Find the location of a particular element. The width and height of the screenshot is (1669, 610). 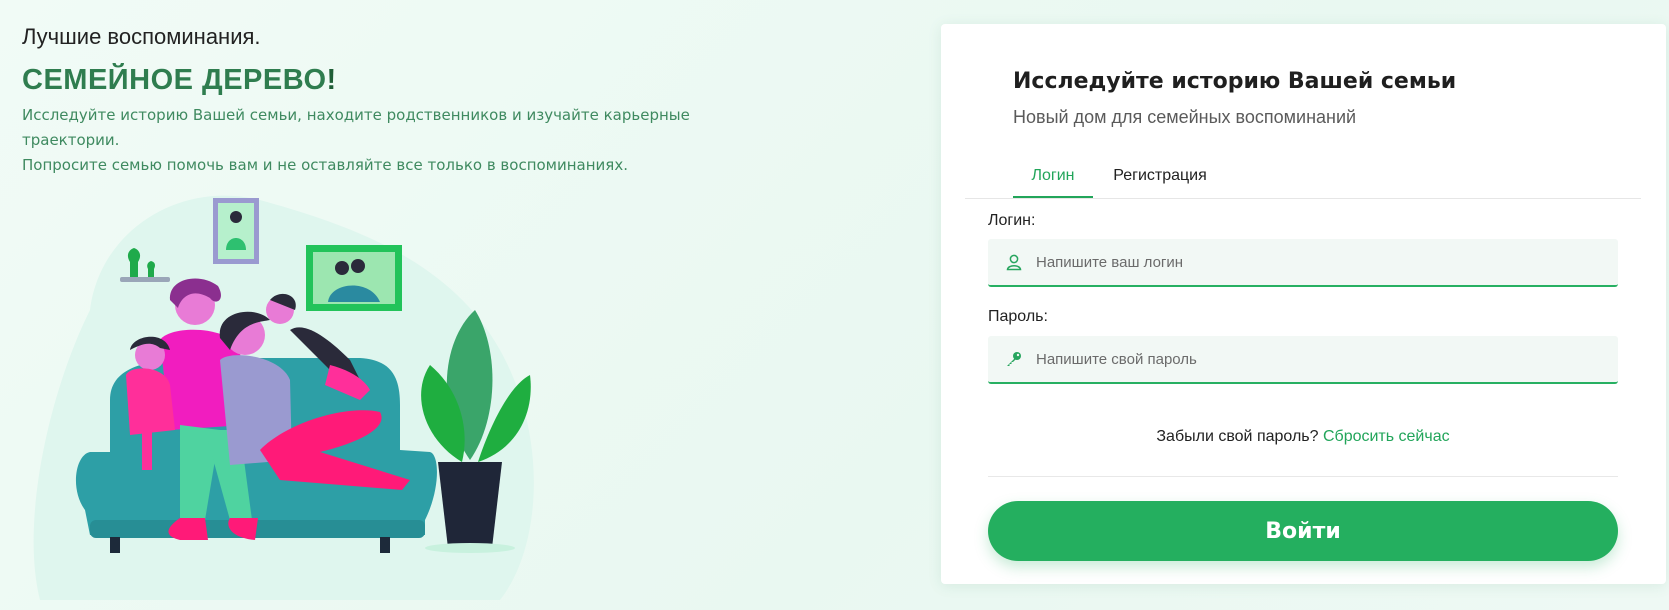

reset-password-link: Сбросить сейчас is located at coordinates (1386, 436).